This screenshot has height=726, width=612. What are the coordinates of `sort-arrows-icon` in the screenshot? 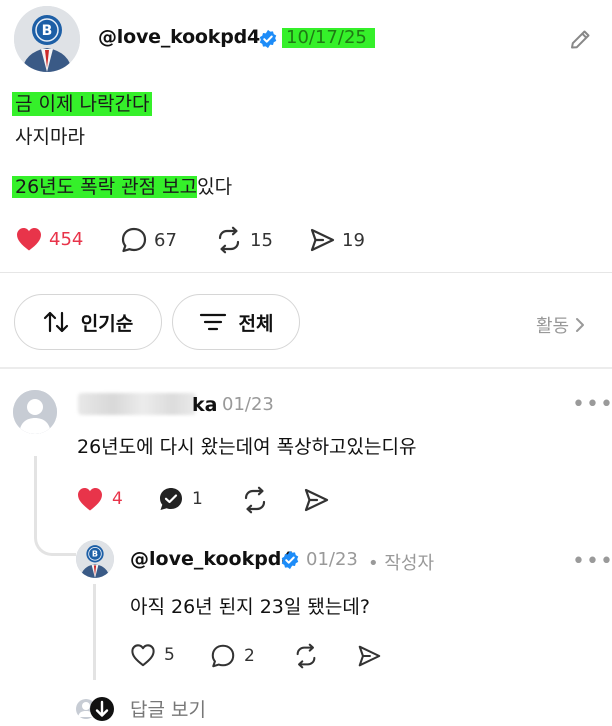 It's located at (55, 322).